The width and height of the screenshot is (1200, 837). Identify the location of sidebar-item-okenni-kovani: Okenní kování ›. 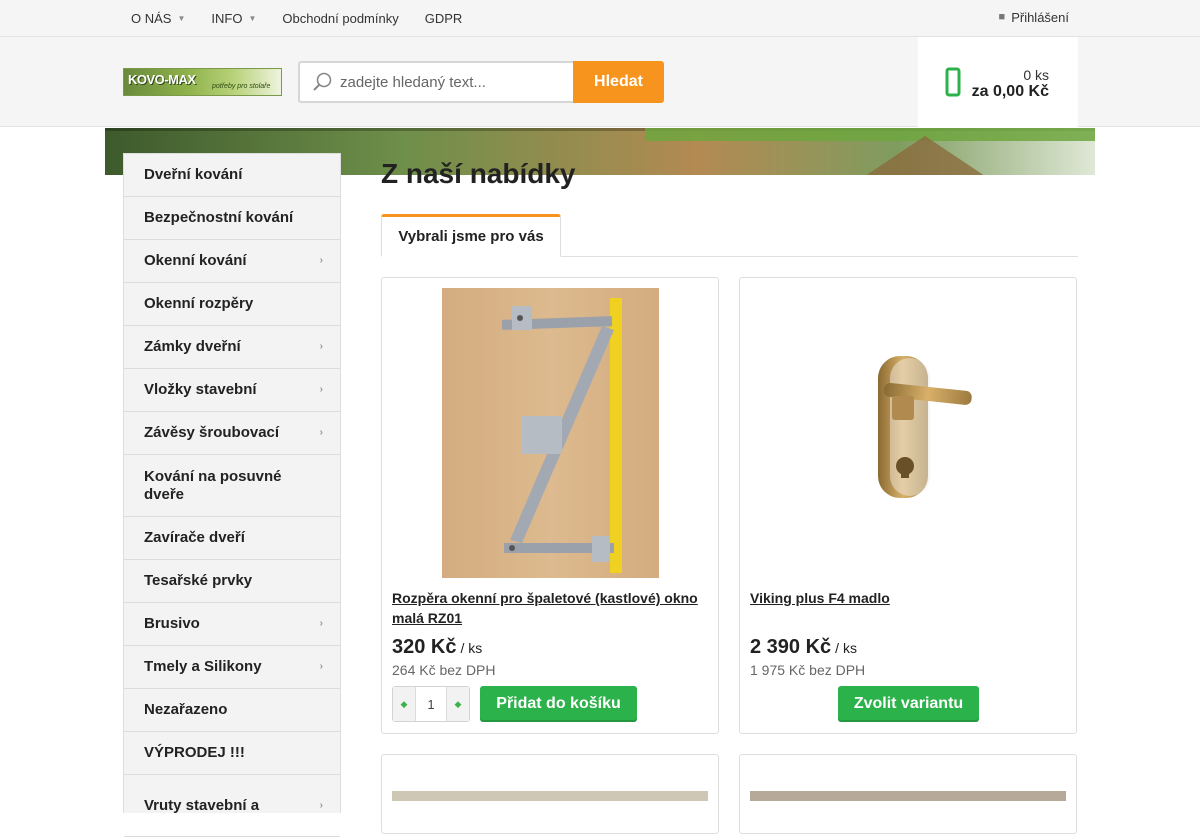
(232, 261).